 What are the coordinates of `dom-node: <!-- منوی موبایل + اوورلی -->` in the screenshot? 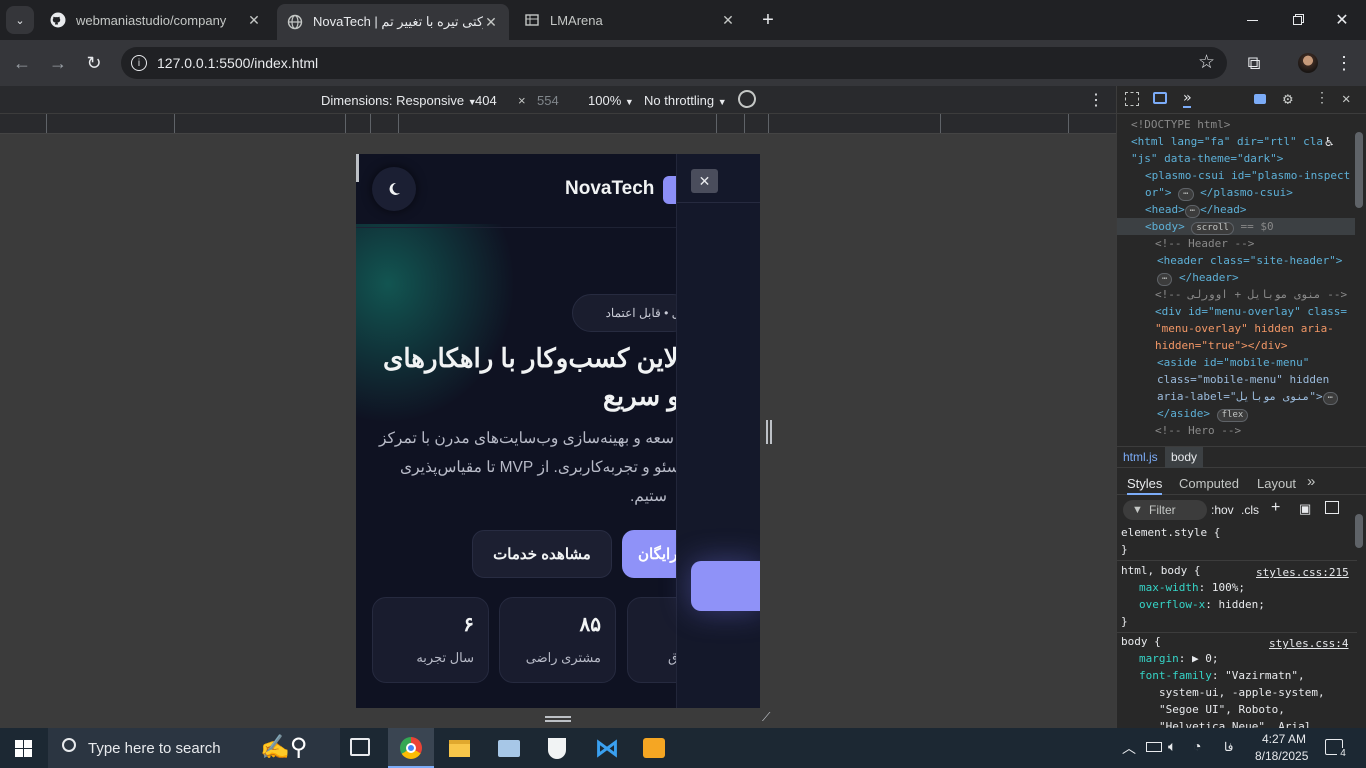 It's located at (1251, 294).